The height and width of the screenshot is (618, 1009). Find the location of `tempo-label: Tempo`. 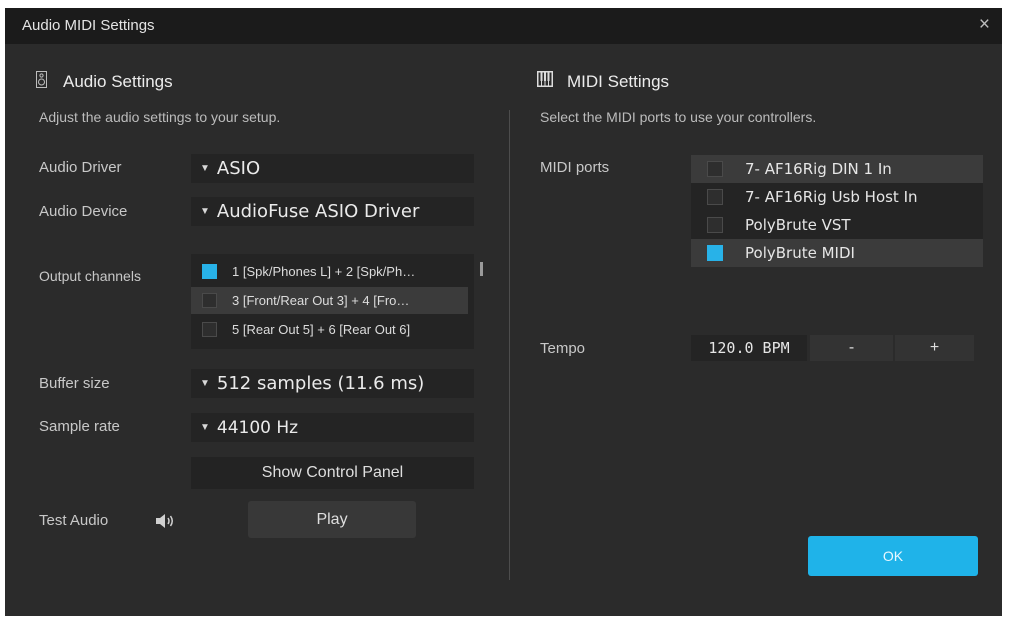

tempo-label: Tempo is located at coordinates (563, 348).